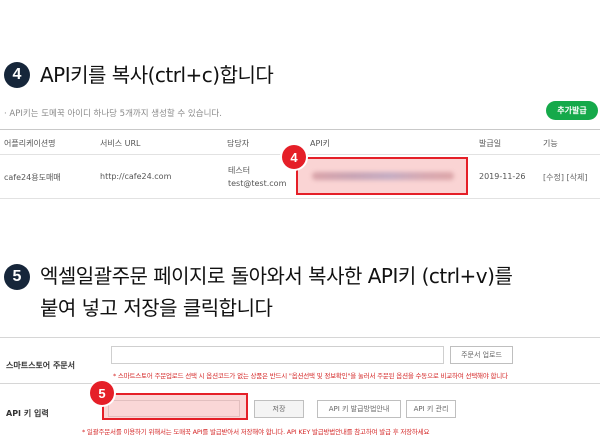  What do you see at coordinates (277, 355) in the screenshot?
I see `smartstore-file-field` at bounding box center [277, 355].